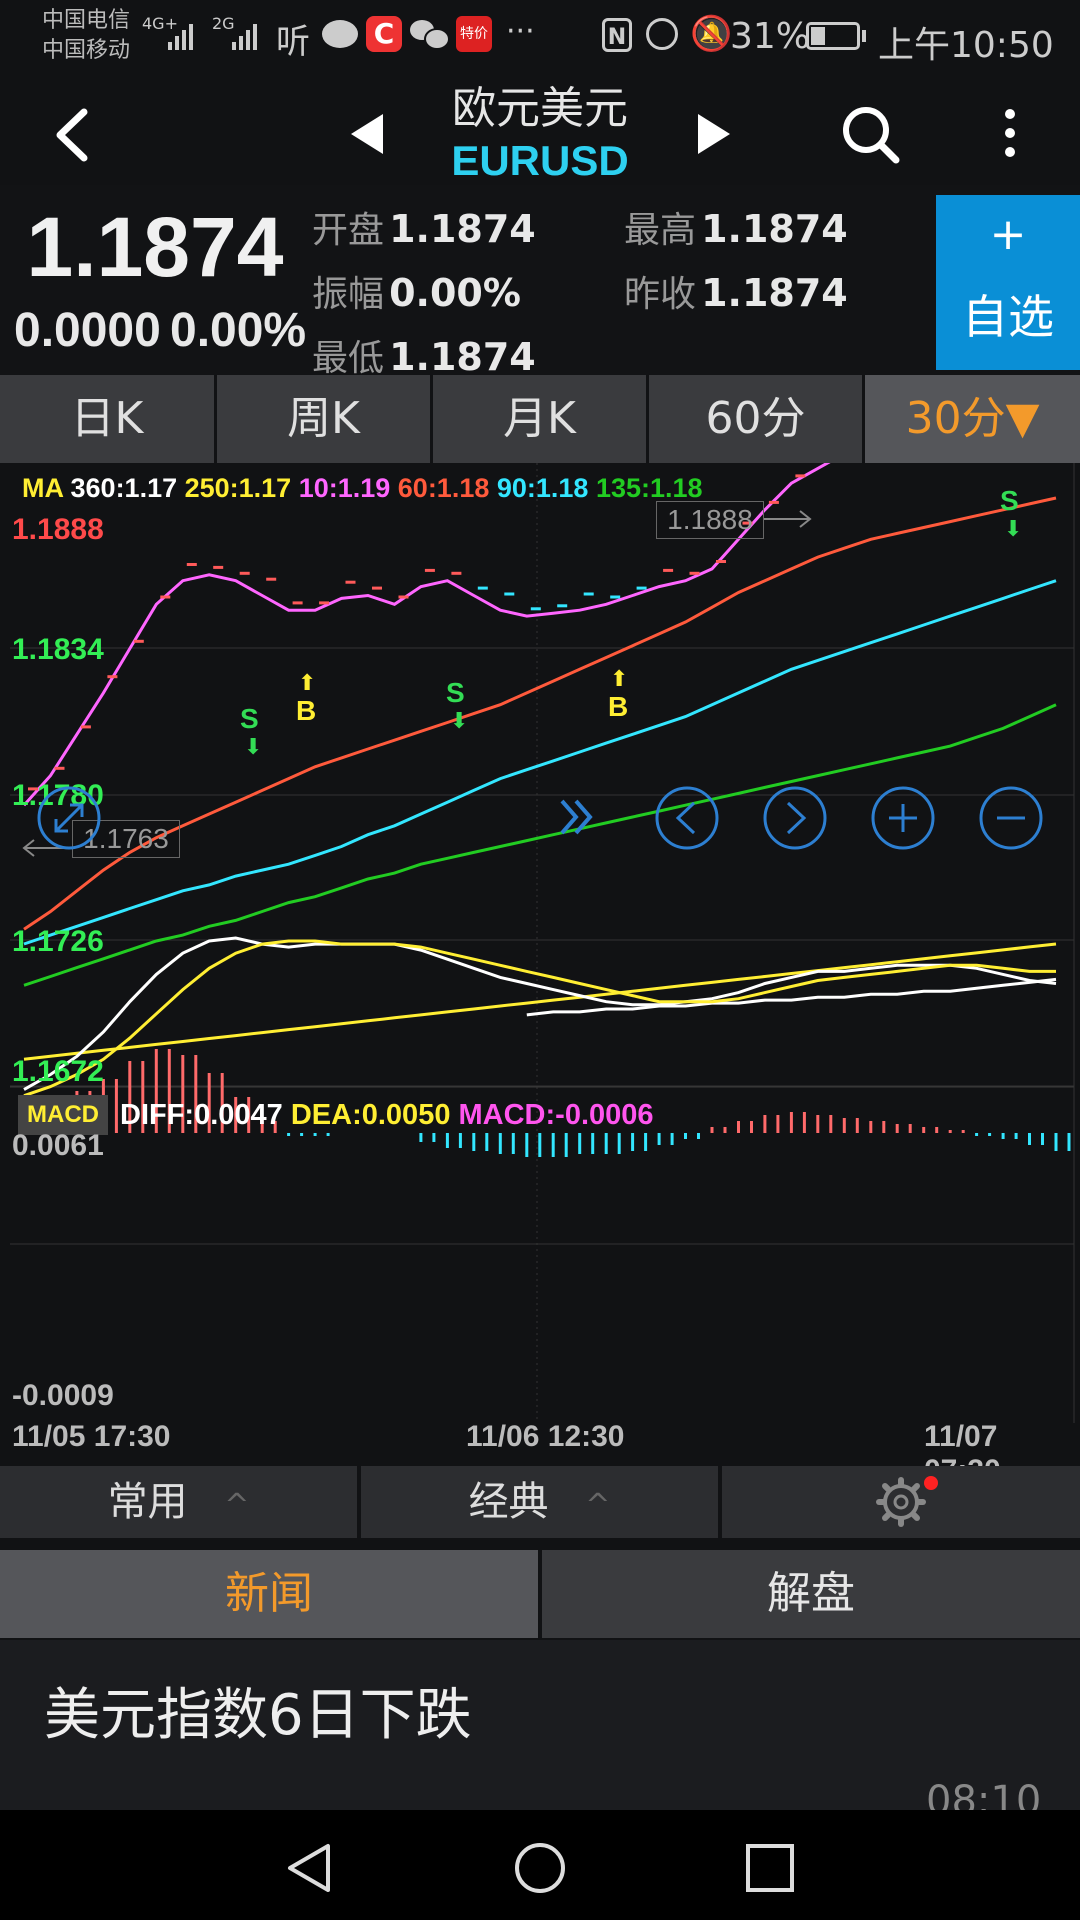 The width and height of the screenshot is (1080, 1920). I want to click on caret-up-icon: ^, so click(598, 1505).